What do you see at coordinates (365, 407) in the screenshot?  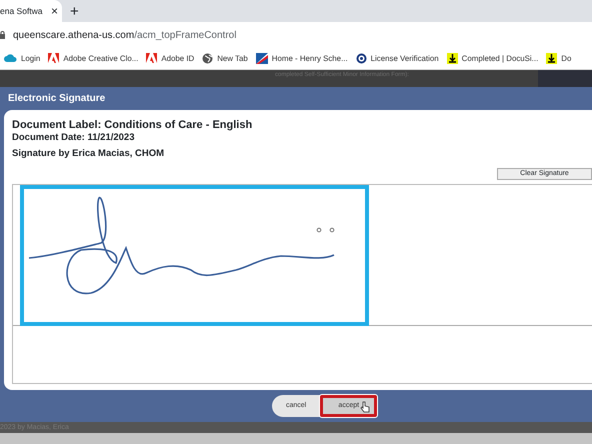 I see `pointer-cursor-icon` at bounding box center [365, 407].